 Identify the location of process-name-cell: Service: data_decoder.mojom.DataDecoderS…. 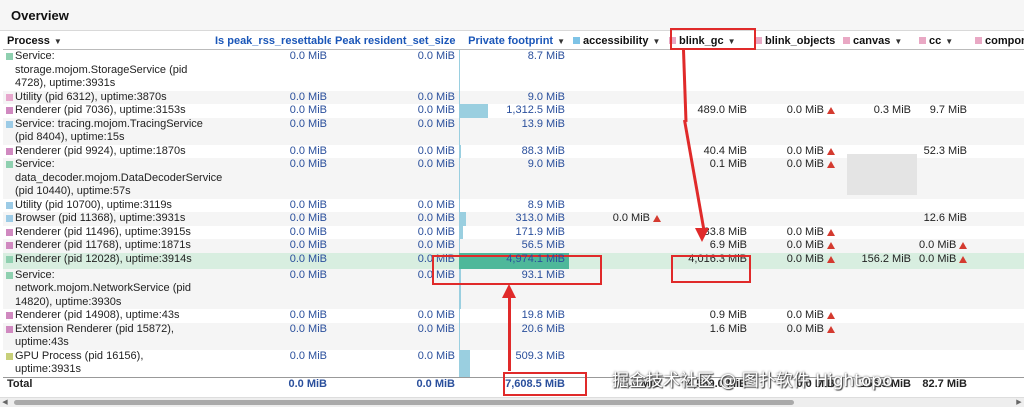
(107, 178).